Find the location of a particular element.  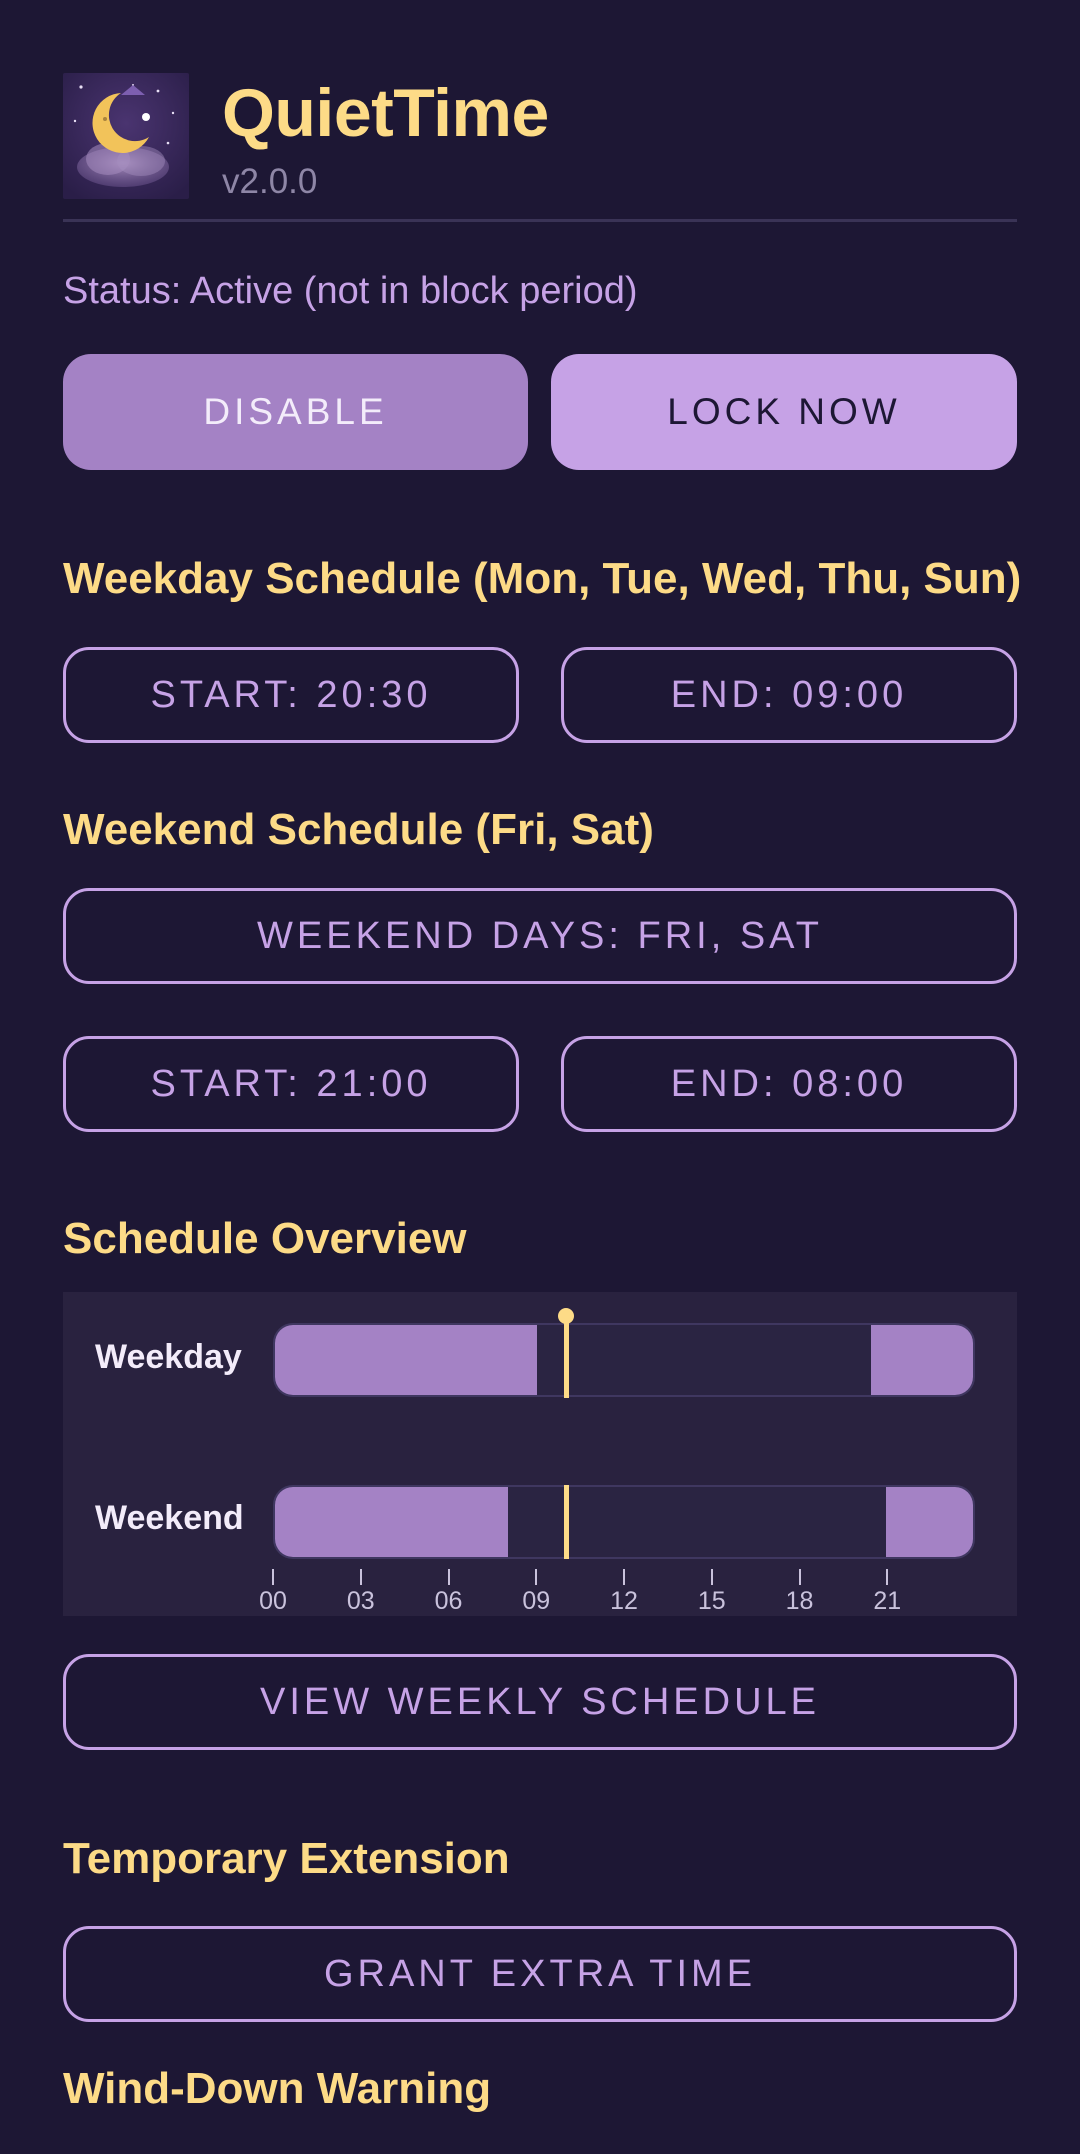

app-title: QuietTime is located at coordinates (385, 113).